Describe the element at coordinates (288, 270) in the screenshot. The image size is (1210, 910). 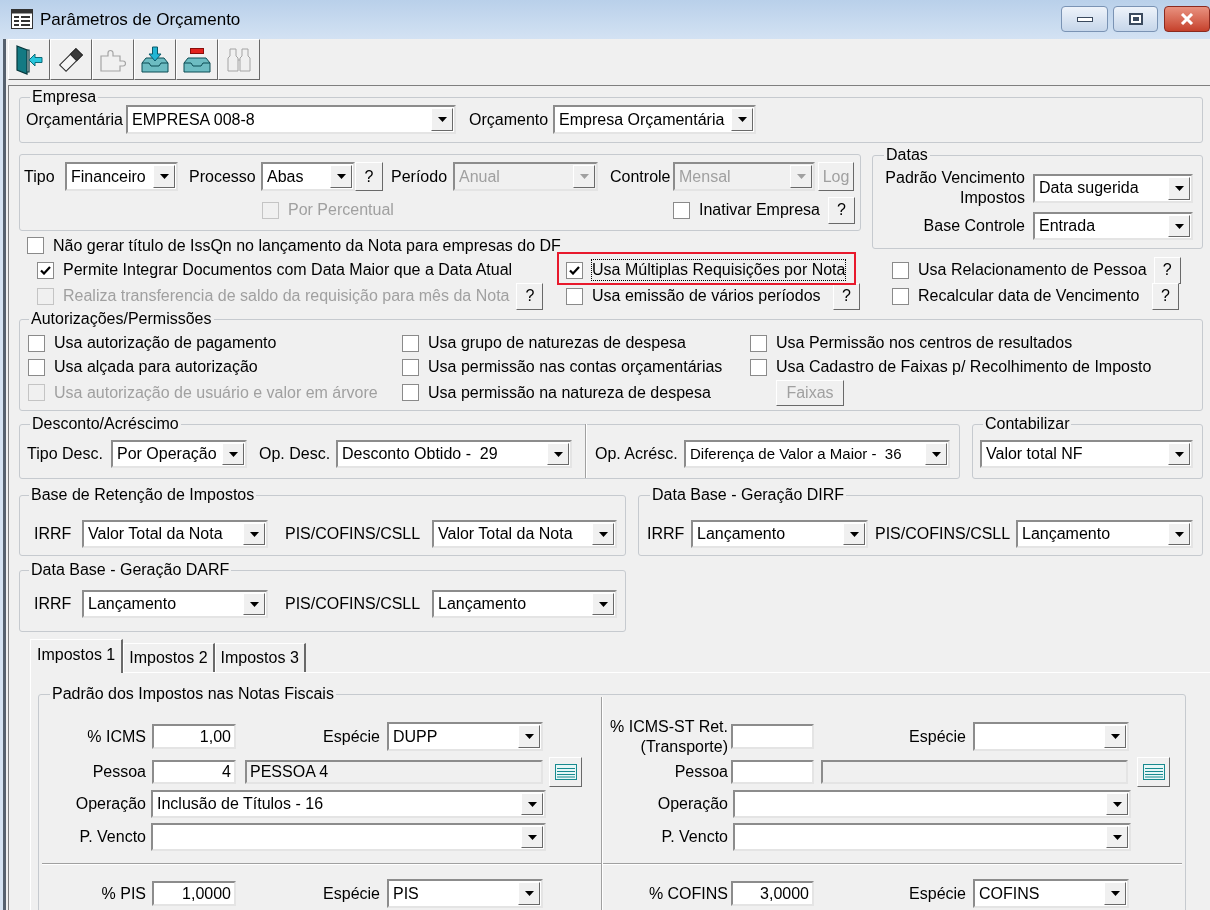
I see `checkbox-label: Permite Integrar Documentos com Data Maior que a Data Atual` at that location.